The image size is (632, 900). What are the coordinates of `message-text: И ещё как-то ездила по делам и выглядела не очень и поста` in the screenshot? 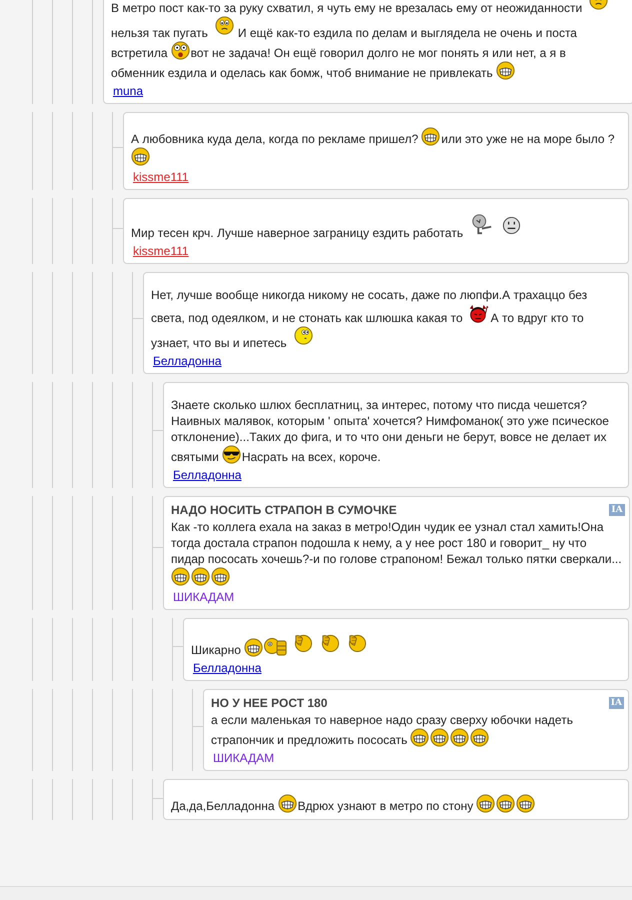 It's located at (407, 33).